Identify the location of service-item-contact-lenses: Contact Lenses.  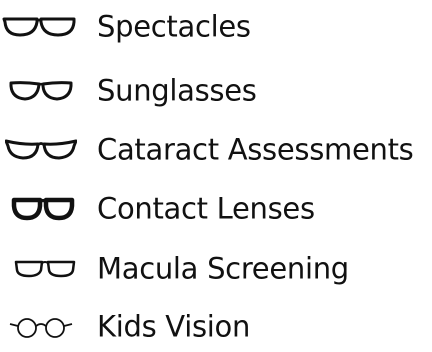
(216, 209).